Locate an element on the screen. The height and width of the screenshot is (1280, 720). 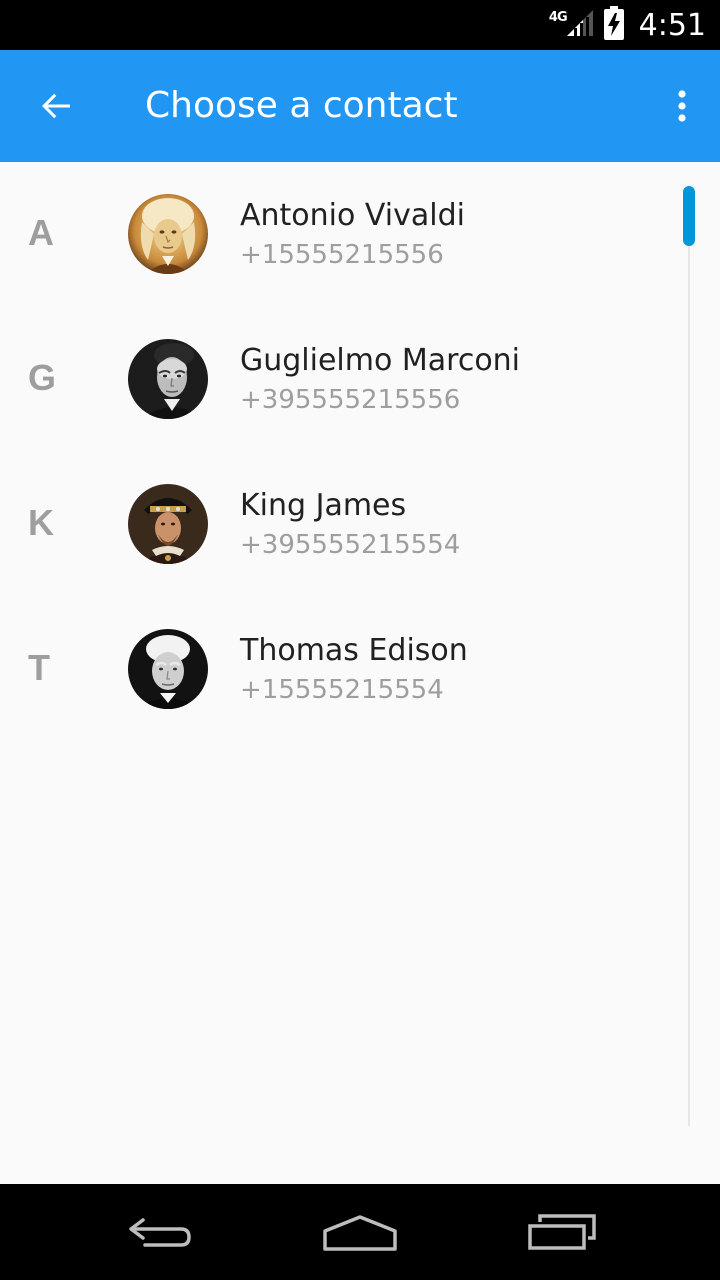
avatar-king-james is located at coordinates (168, 524).